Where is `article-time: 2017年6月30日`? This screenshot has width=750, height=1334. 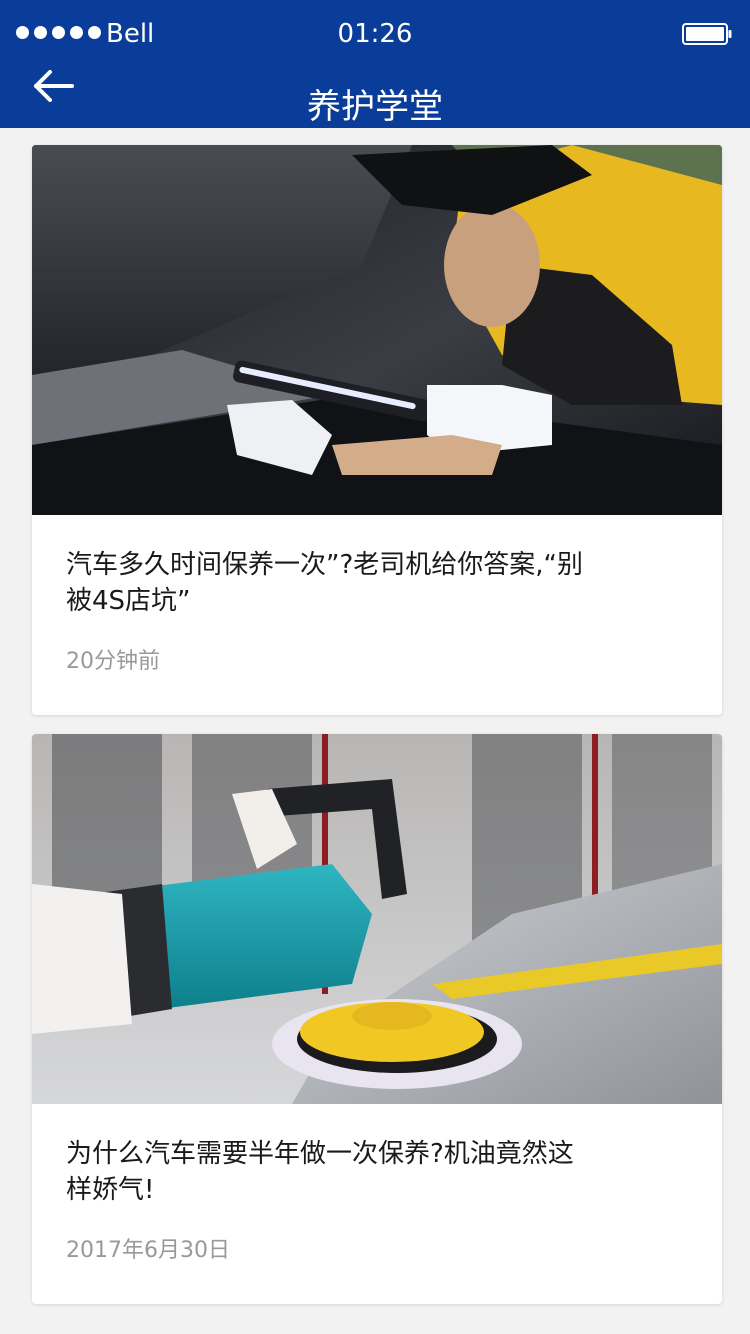
article-time: 2017年6月30日 is located at coordinates (148, 1250).